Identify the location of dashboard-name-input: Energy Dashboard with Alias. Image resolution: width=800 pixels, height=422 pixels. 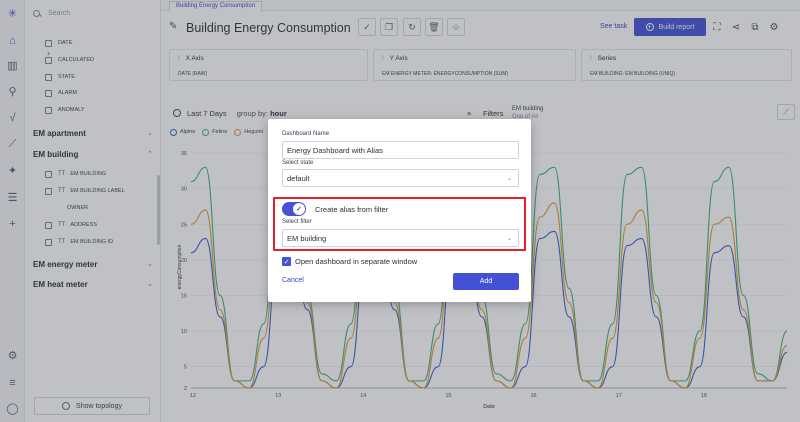
(400, 150).